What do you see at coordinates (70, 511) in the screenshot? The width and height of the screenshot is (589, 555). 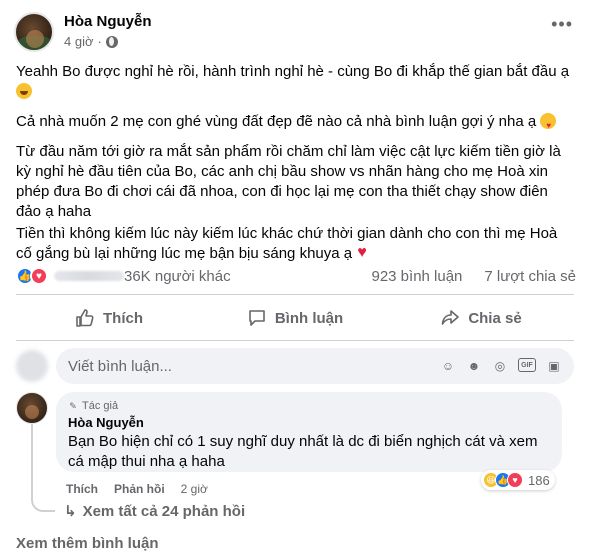 I see `reply-arrow-icon: ↳` at bounding box center [70, 511].